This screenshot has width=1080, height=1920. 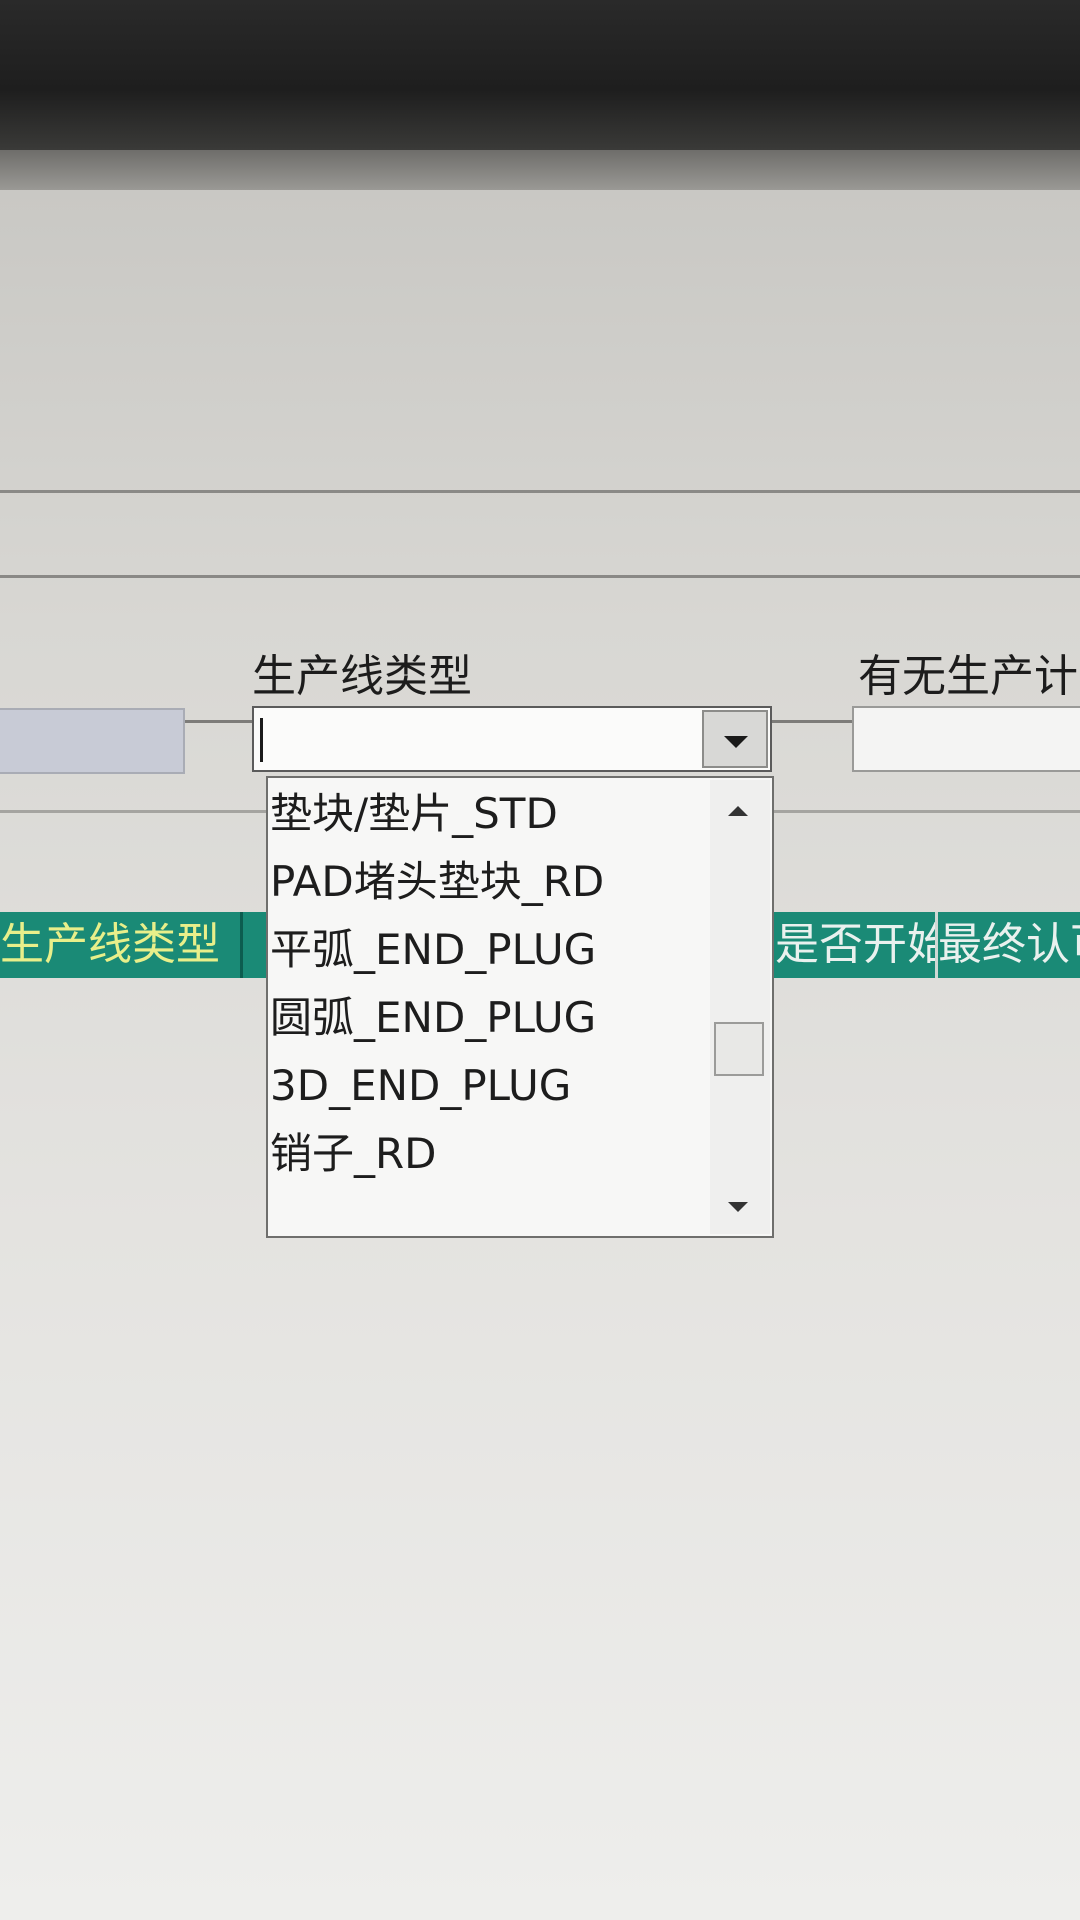 I want to click on scrollbar-thumb, so click(x=739, y=1049).